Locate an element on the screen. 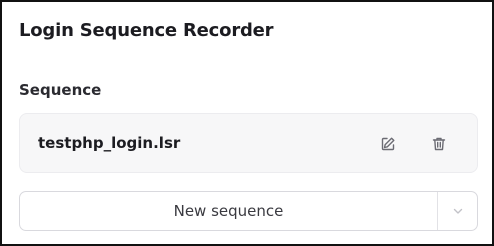 This screenshot has height=246, width=494. edit-sequence-button is located at coordinates (388, 144).